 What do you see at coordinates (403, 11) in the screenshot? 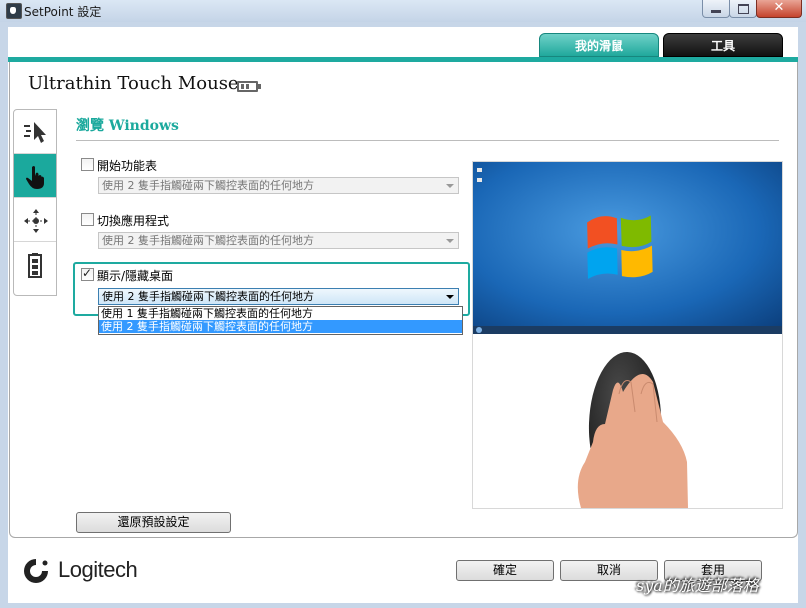
I see `title-bar: SetPoint 設定 ✕` at bounding box center [403, 11].